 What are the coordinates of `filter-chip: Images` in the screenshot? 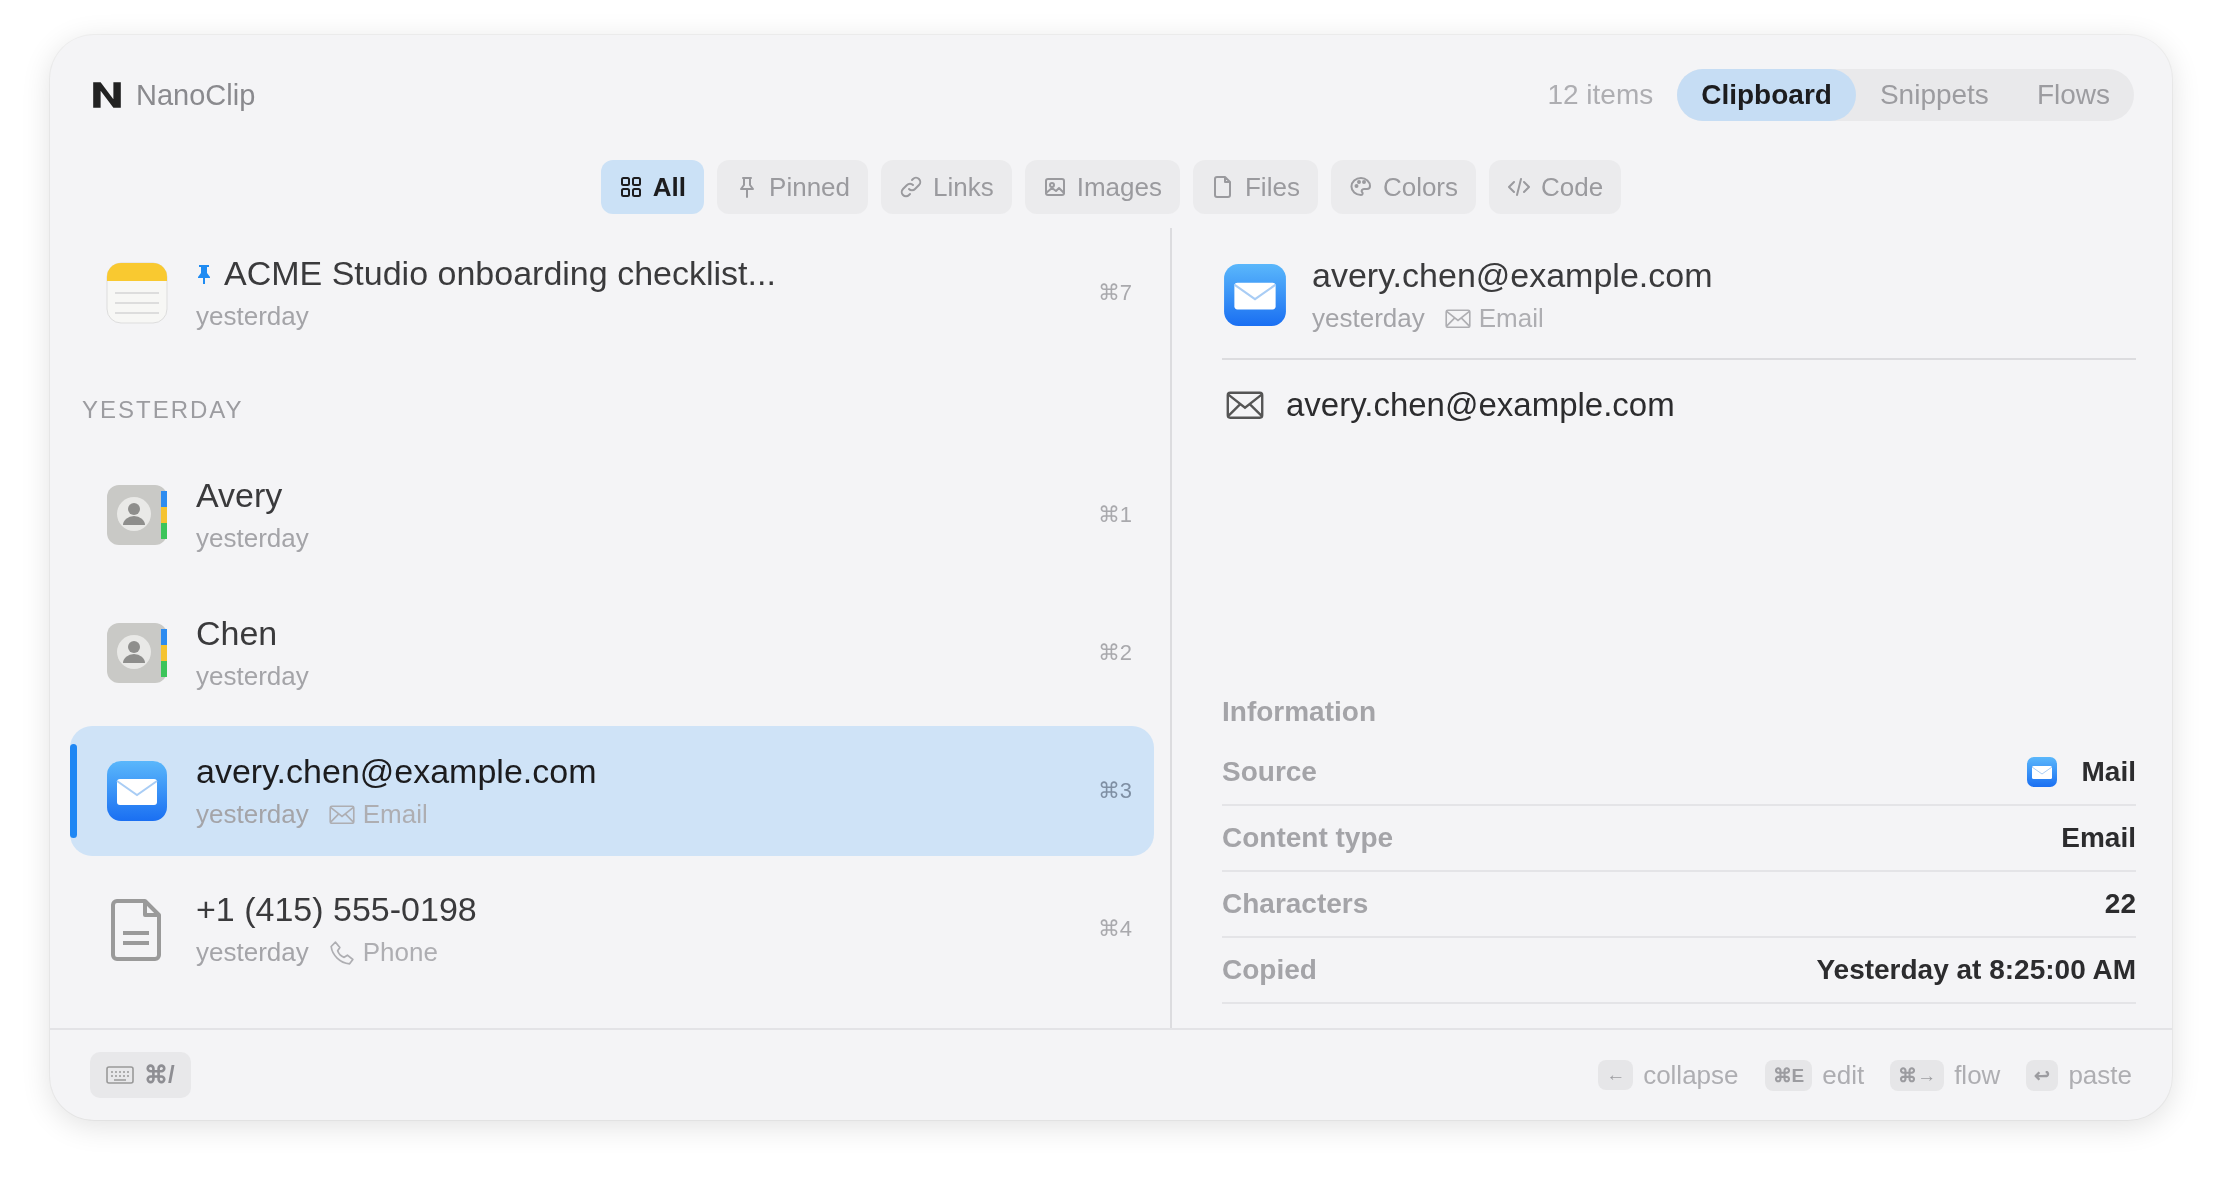 It's located at (1102, 187).